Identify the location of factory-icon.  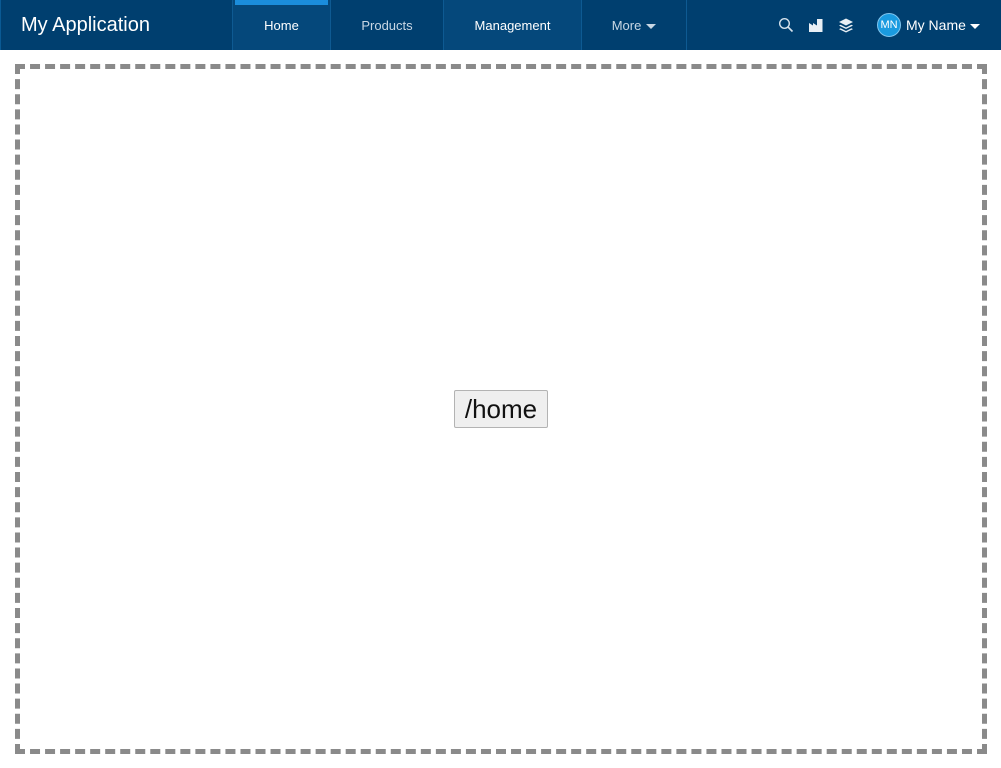
(816, 25).